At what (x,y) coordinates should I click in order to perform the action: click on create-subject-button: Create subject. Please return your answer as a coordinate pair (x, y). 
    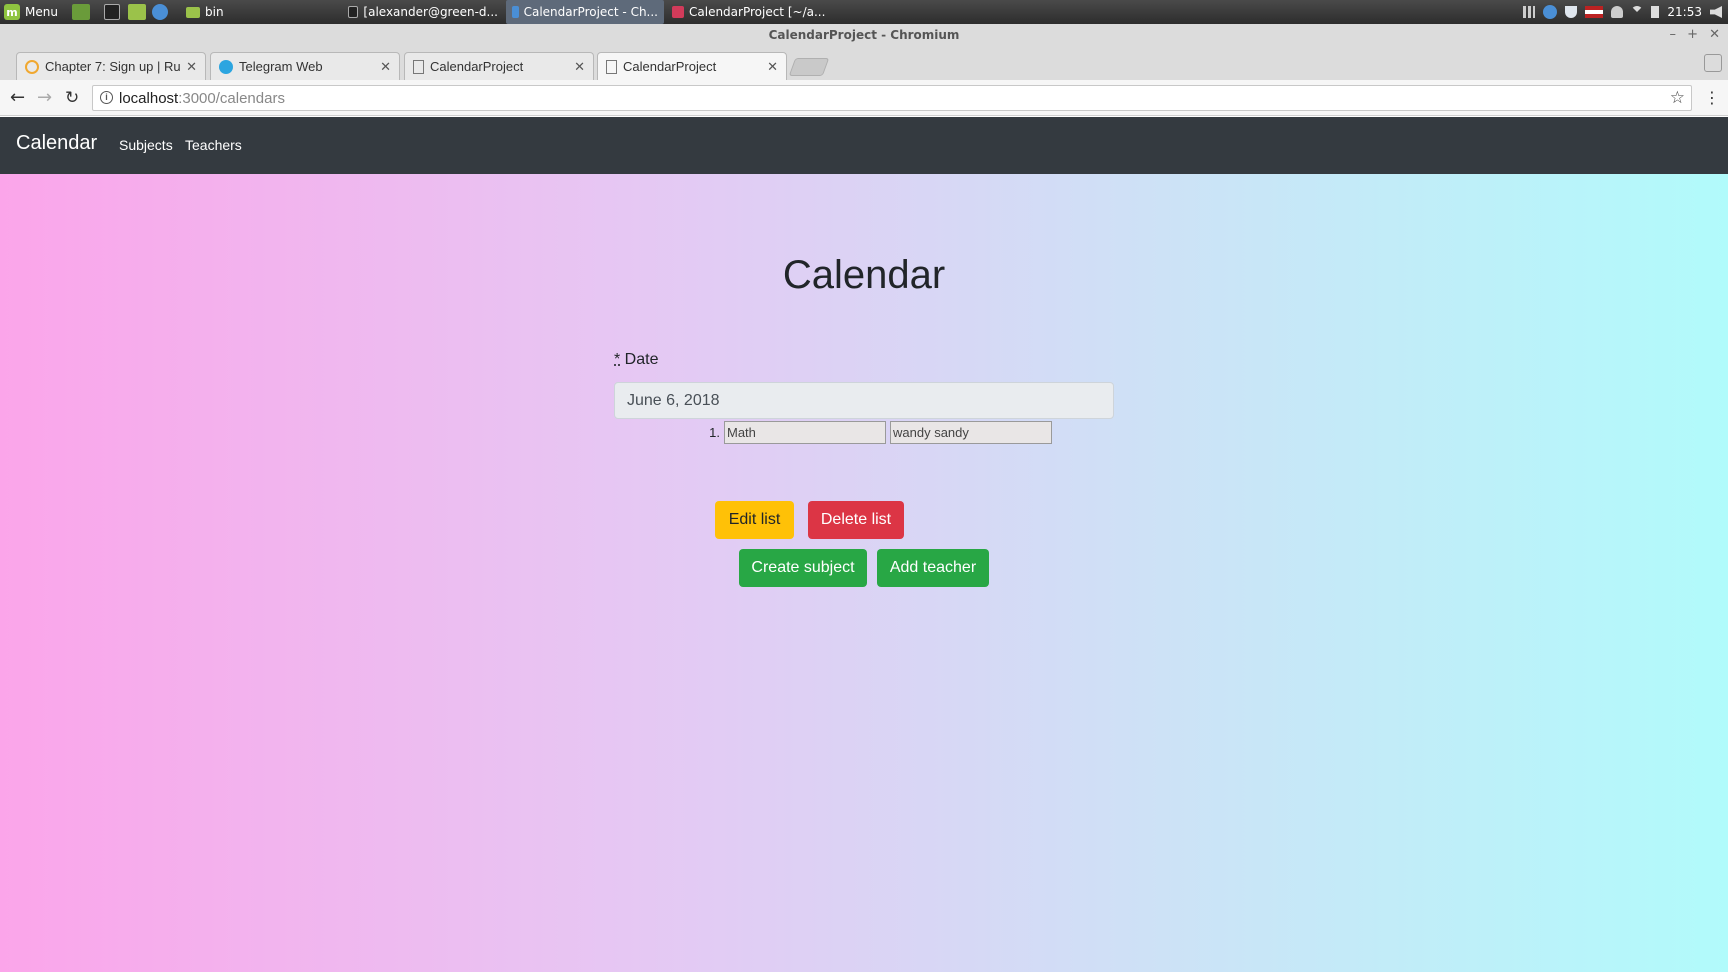
    Looking at the image, I should click on (803, 568).